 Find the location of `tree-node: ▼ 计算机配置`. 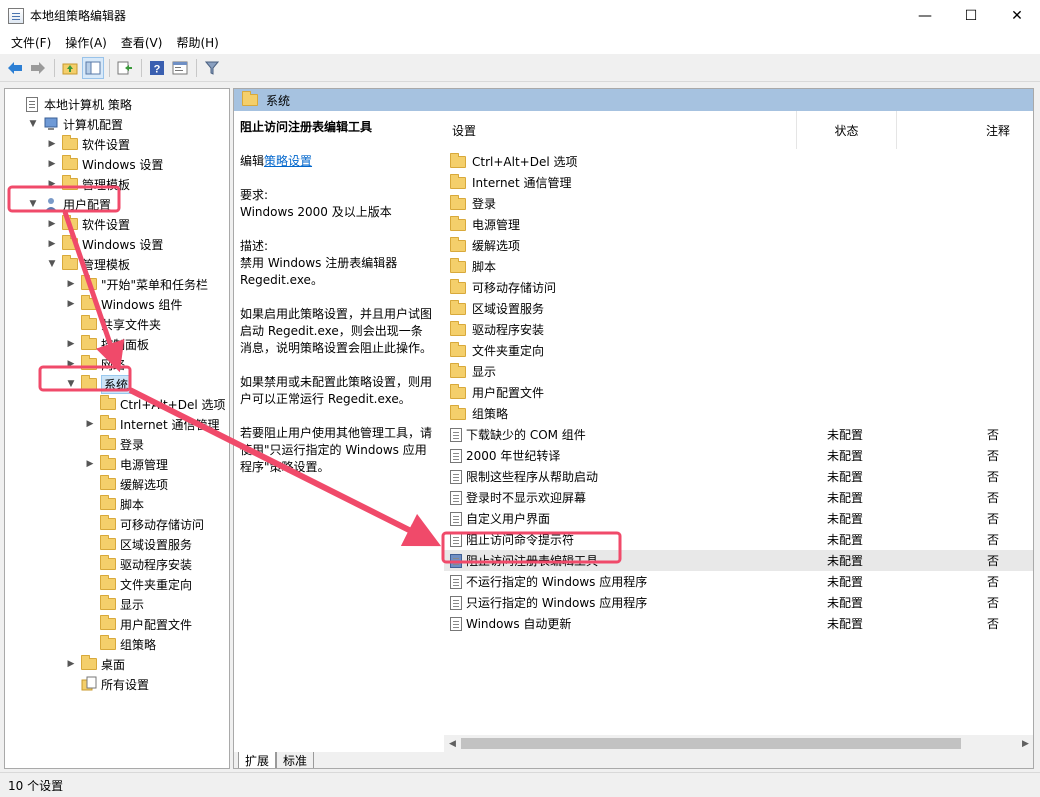

tree-node: ▼ 计算机配置 is located at coordinates (75, 124).